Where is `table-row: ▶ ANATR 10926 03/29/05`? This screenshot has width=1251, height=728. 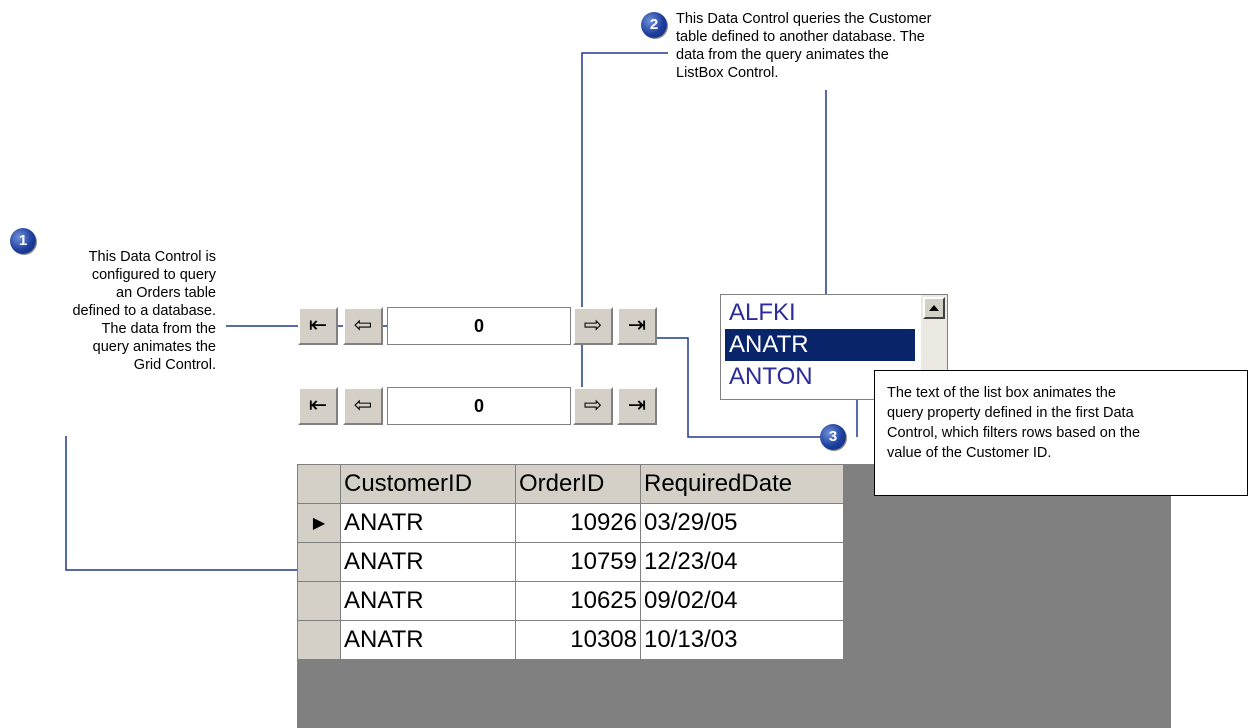
table-row: ▶ ANATR 10926 03/29/05 is located at coordinates (570, 523).